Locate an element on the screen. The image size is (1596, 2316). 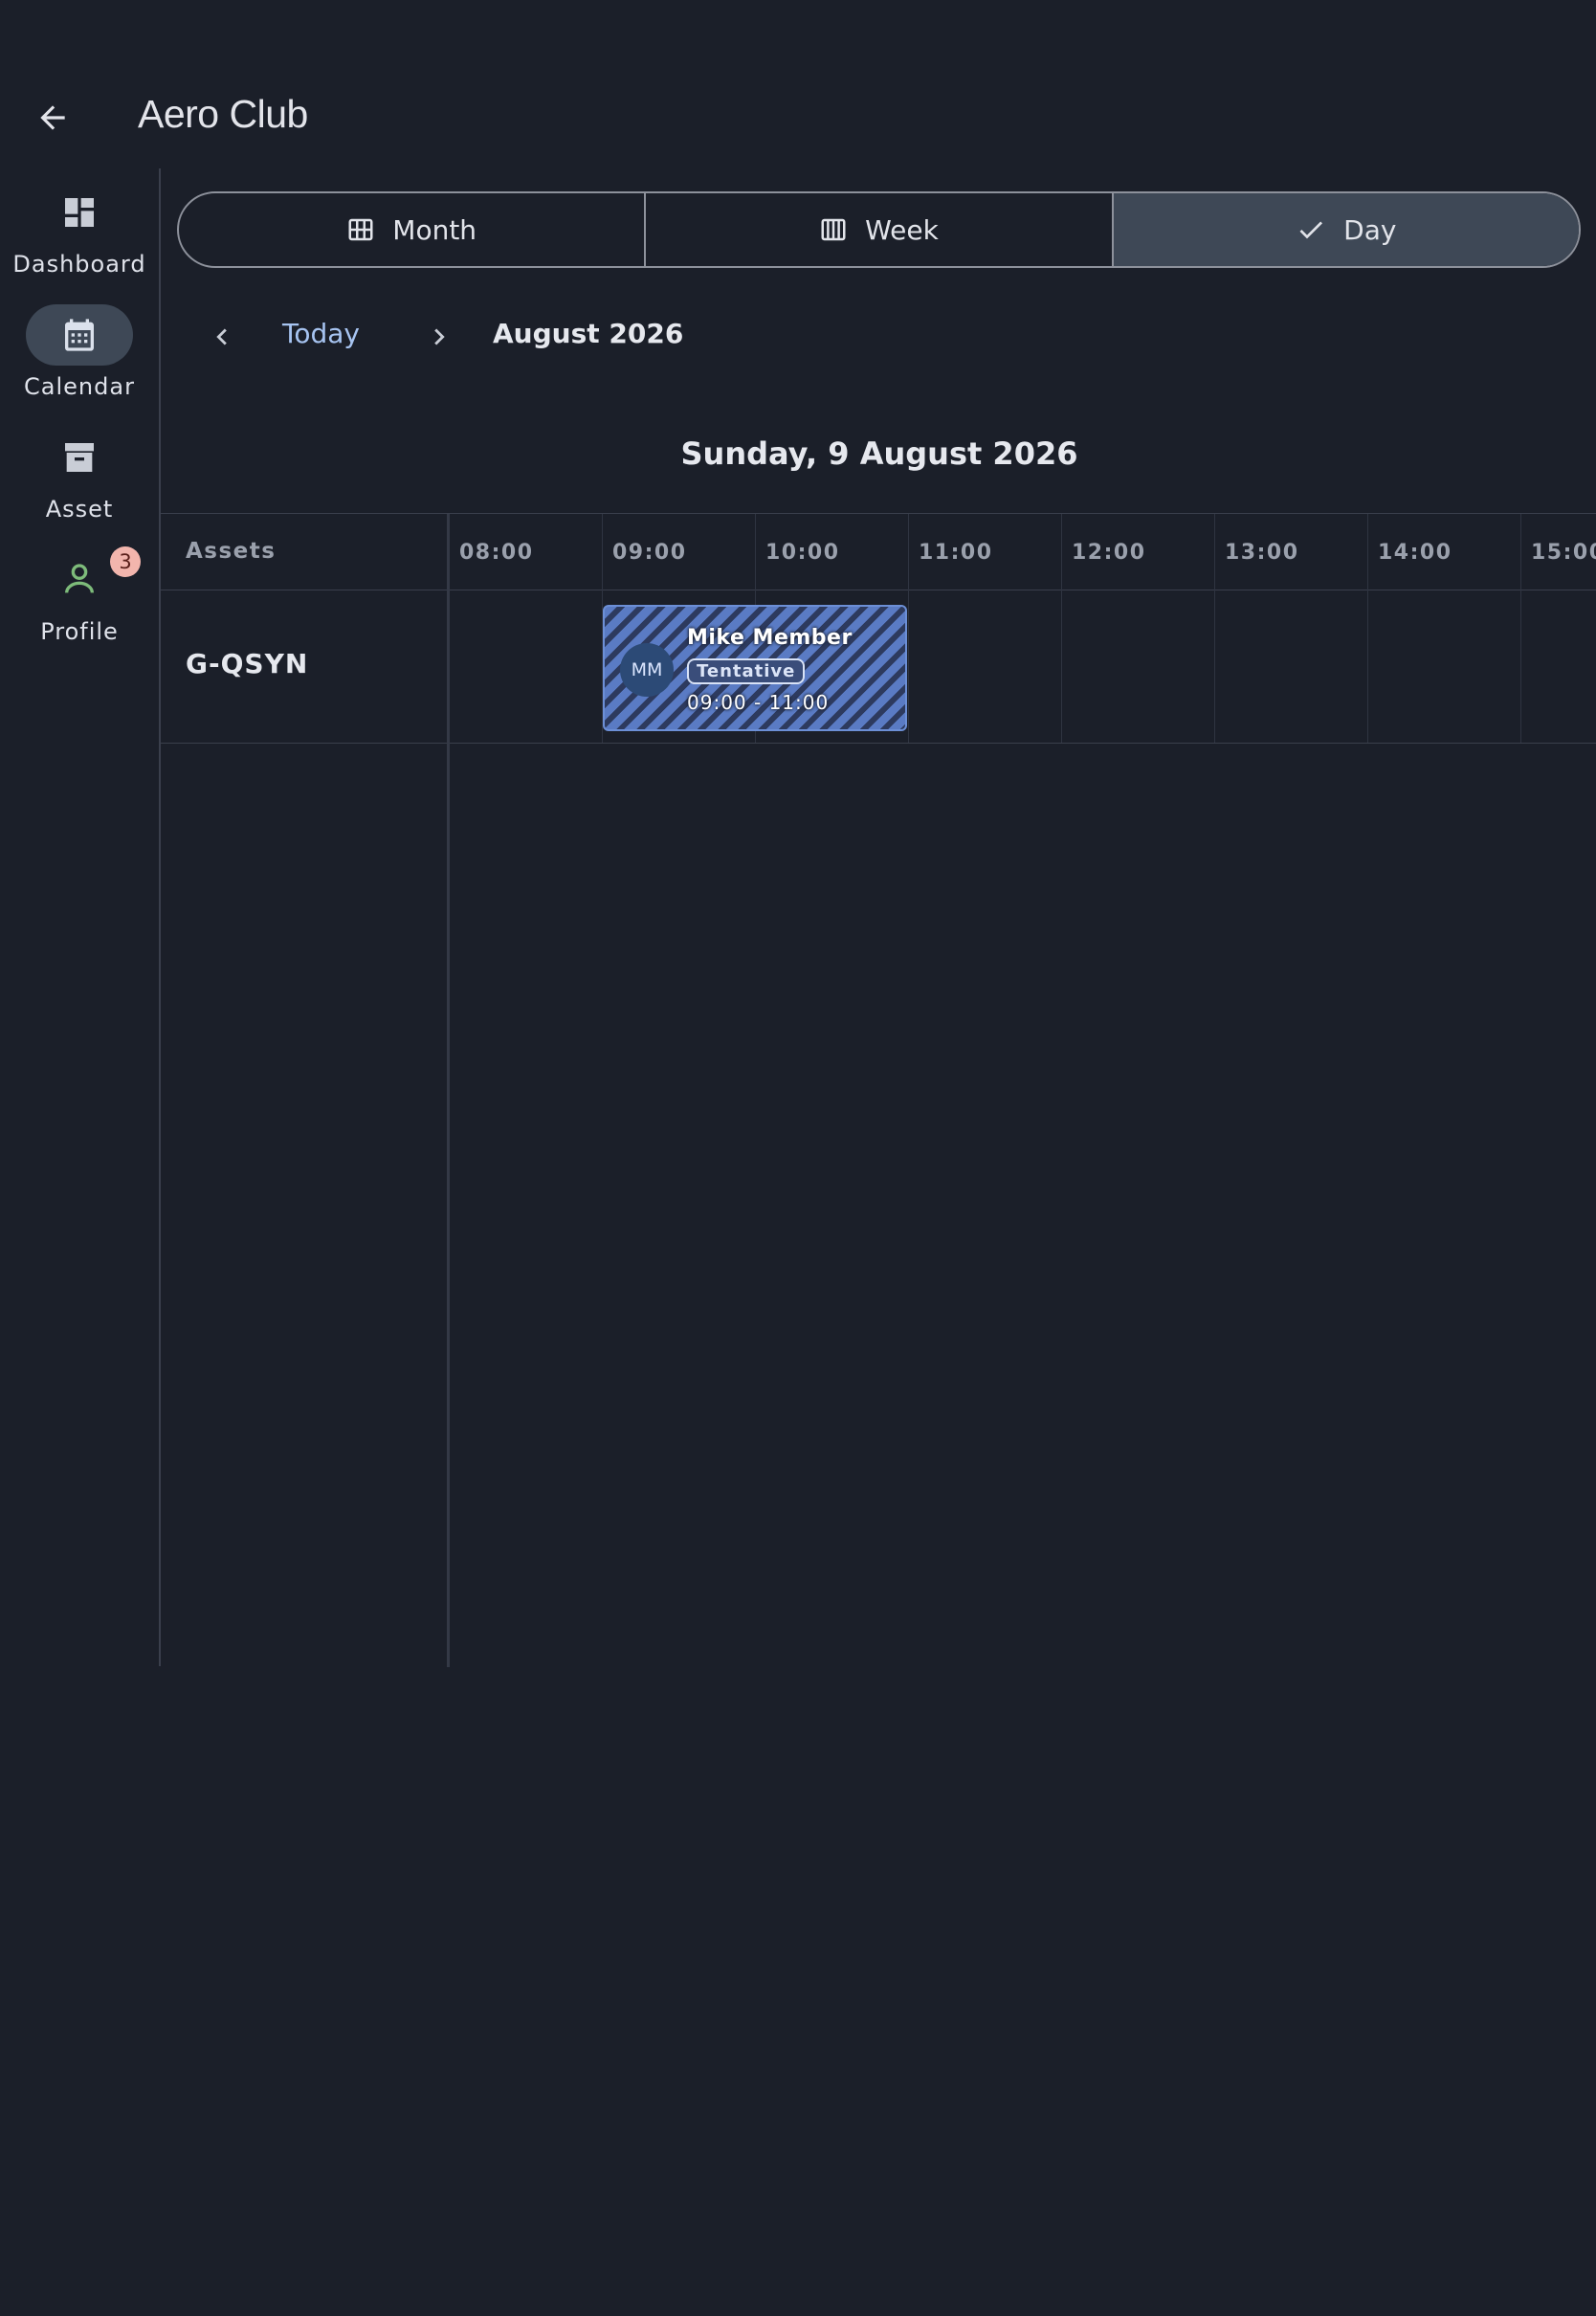
avatar: MM is located at coordinates (647, 670).